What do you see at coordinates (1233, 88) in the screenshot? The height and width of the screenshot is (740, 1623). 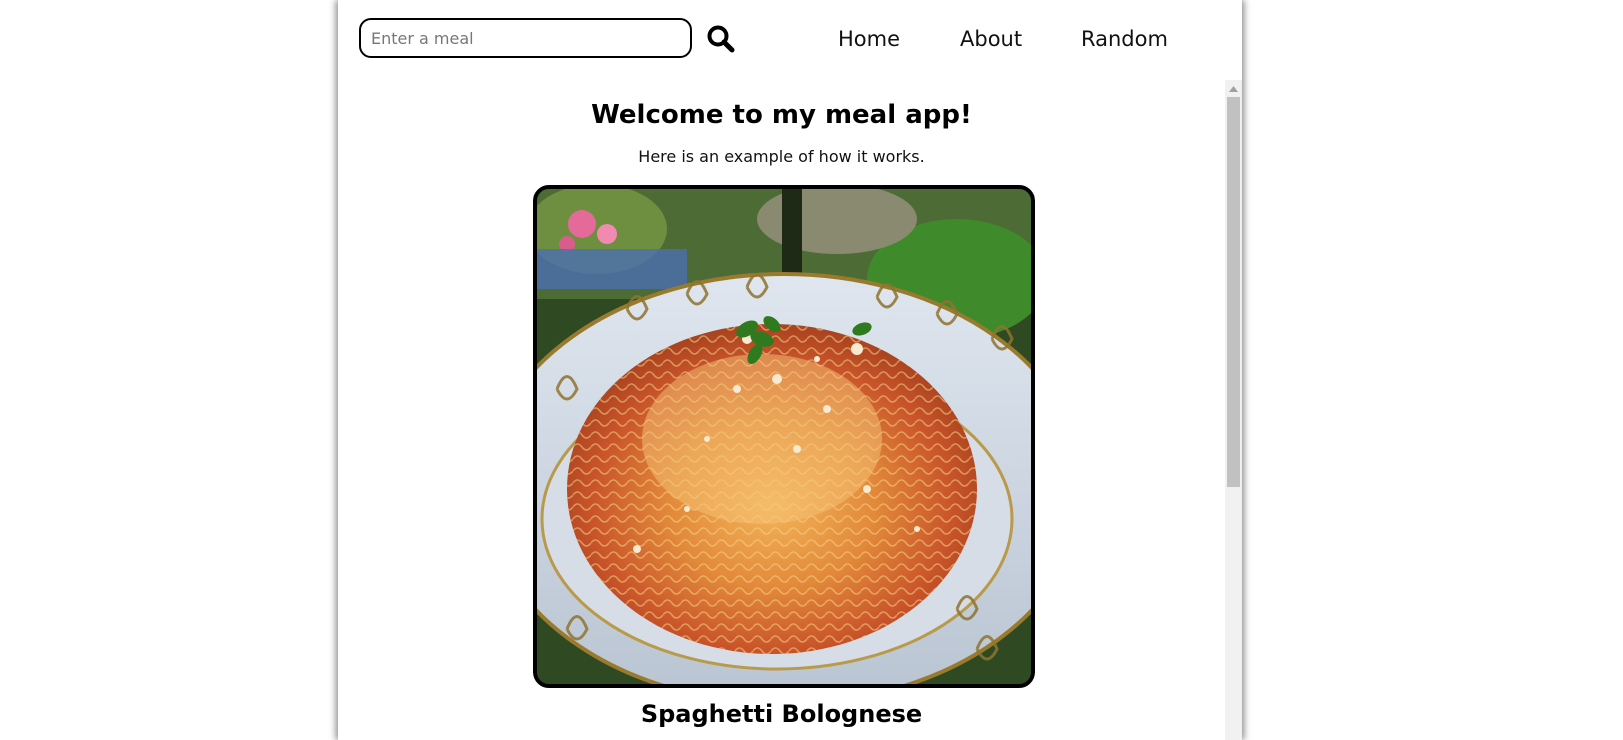 I see `scroll-up-arrow-icon` at bounding box center [1233, 88].